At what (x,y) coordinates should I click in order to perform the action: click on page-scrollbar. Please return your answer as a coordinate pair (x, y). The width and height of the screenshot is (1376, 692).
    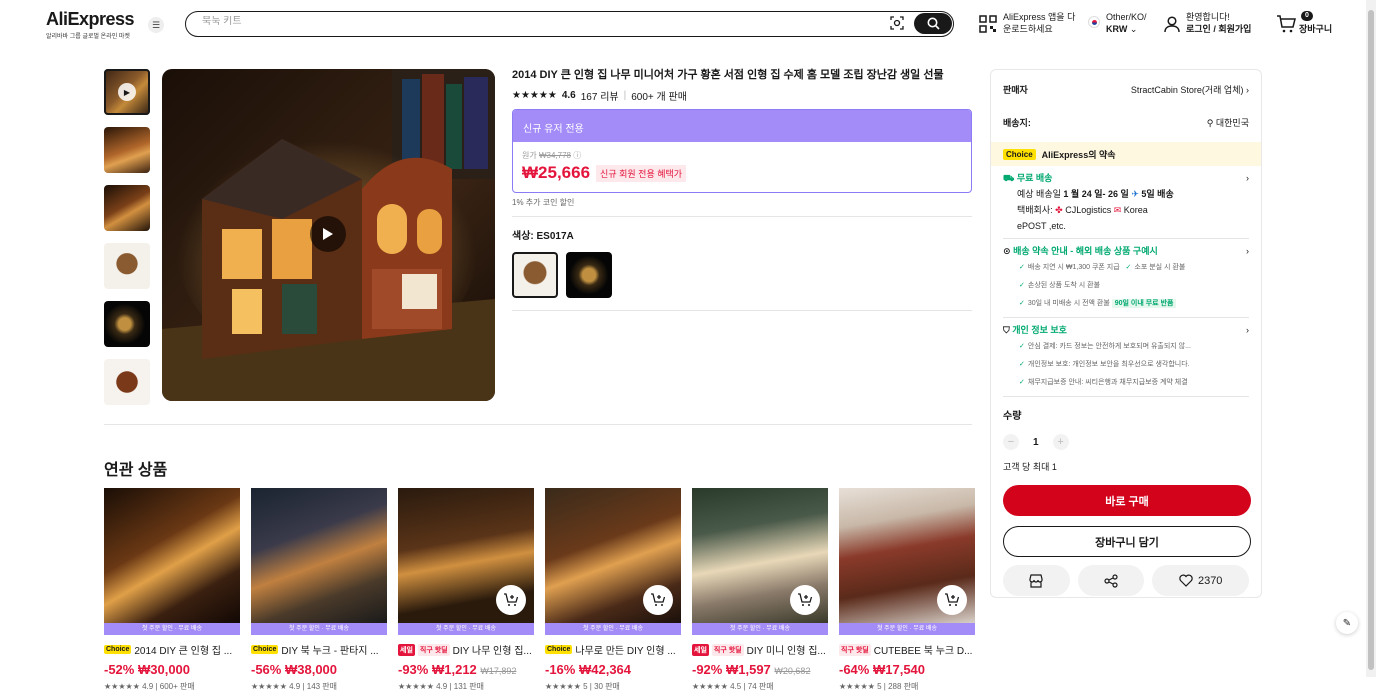
    Looking at the image, I should click on (1371, 338).